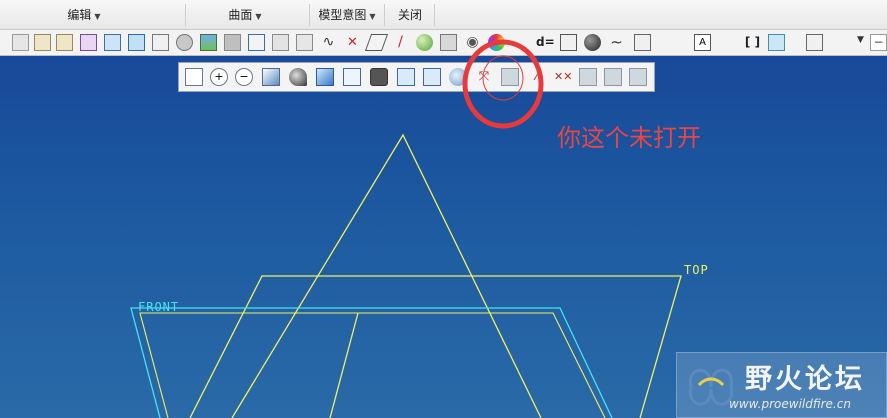  I want to click on datum-plane-top-edge, so click(344, 365).